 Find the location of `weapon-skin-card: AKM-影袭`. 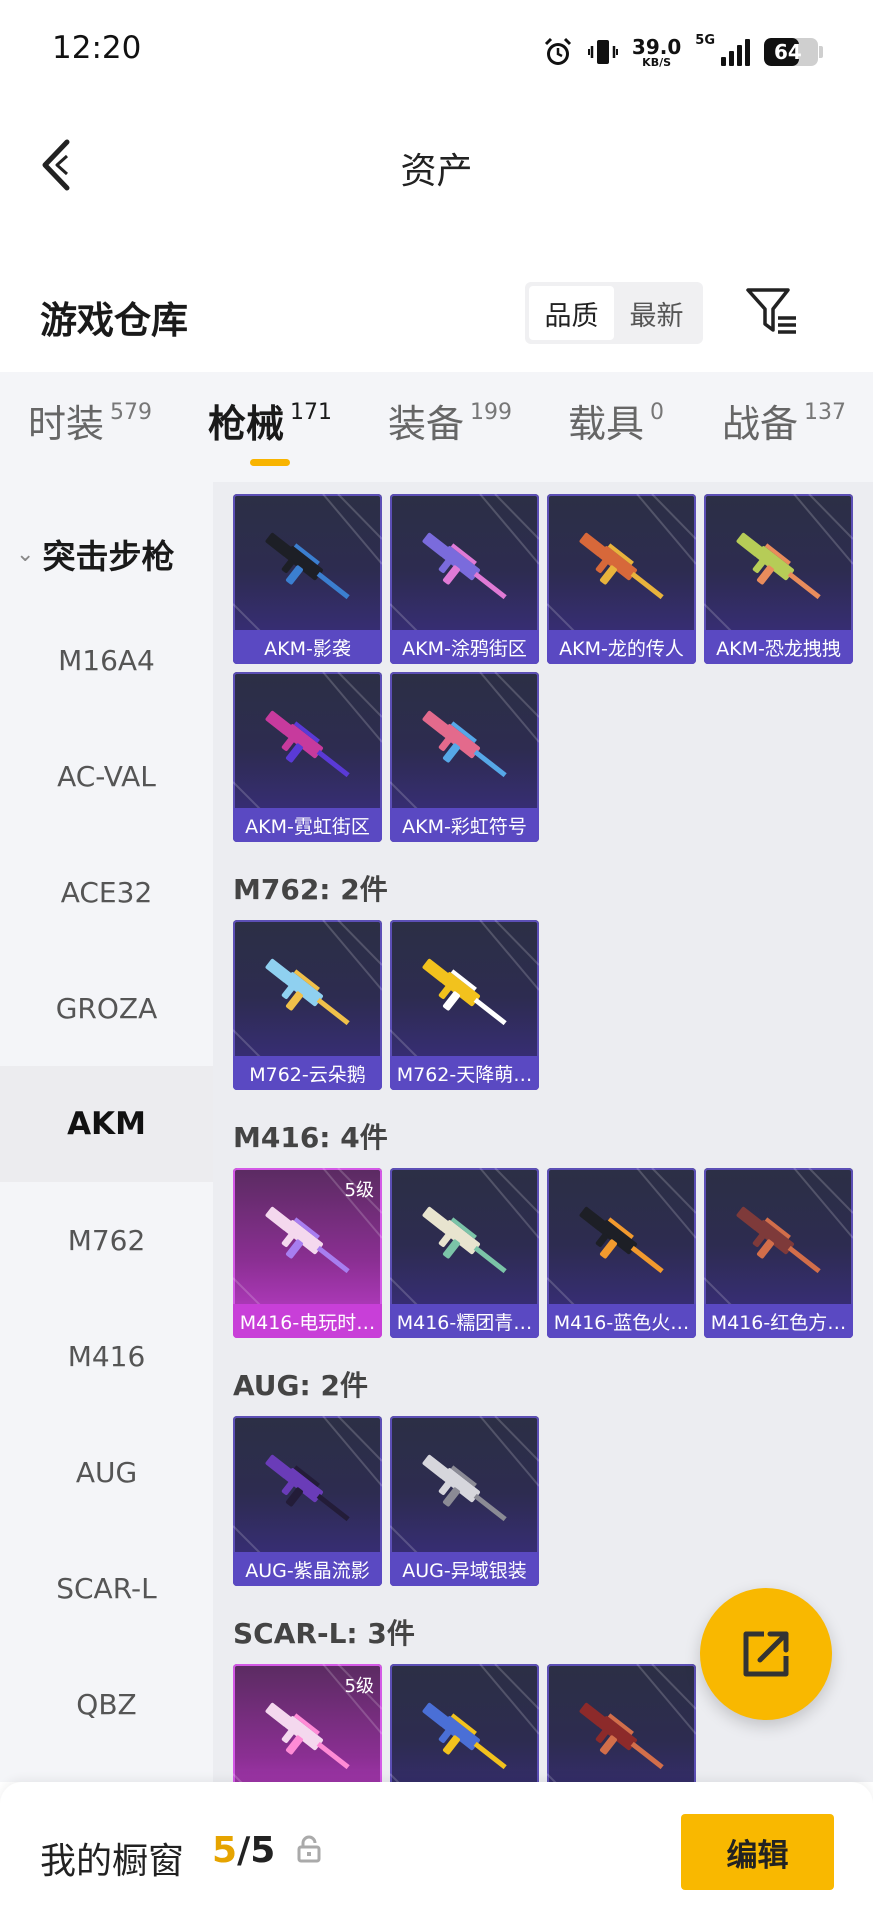

weapon-skin-card: AKM-影袭 is located at coordinates (307, 579).